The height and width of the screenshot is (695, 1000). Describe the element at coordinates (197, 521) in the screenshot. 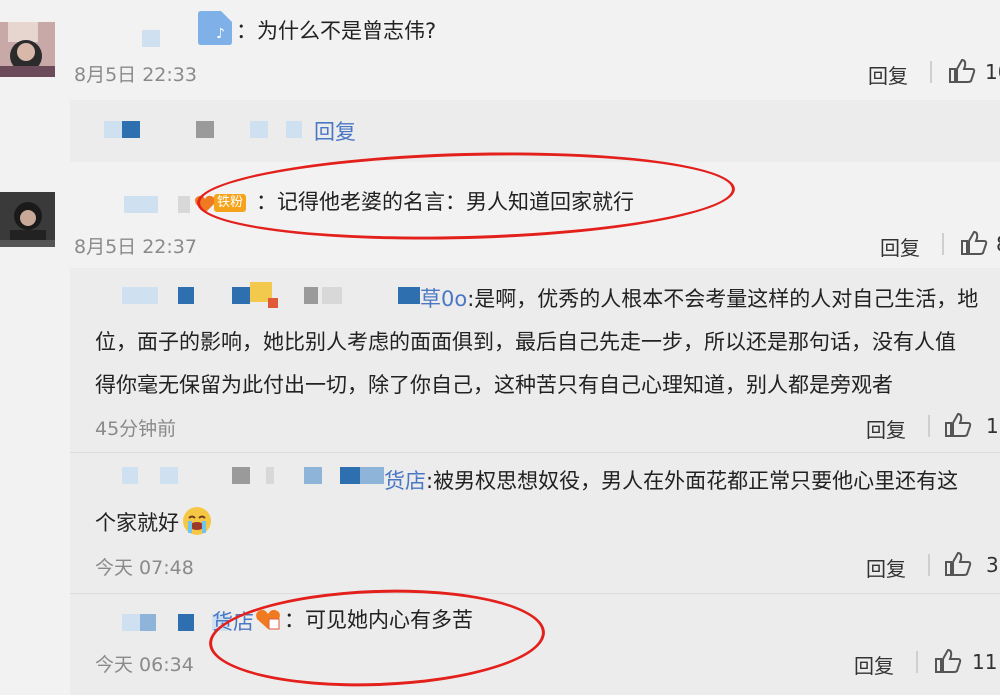

I see `crying-face-emoji` at that location.